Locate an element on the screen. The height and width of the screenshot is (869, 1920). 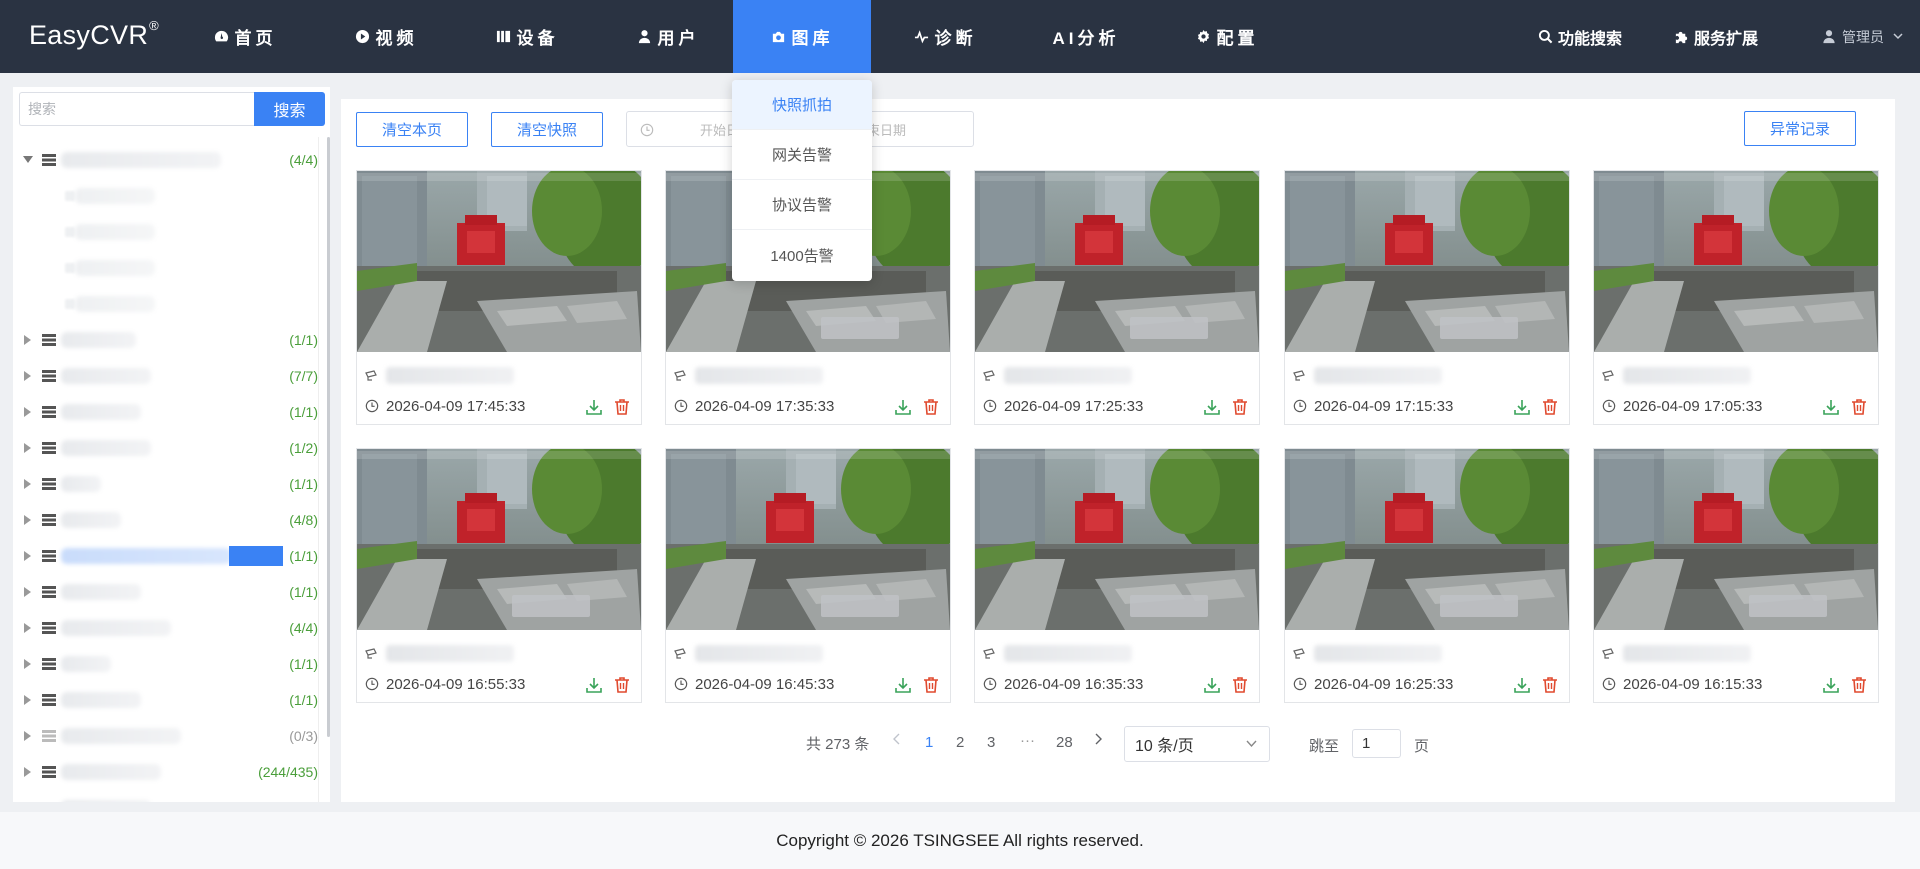
page-1: 1 is located at coordinates (929, 751).